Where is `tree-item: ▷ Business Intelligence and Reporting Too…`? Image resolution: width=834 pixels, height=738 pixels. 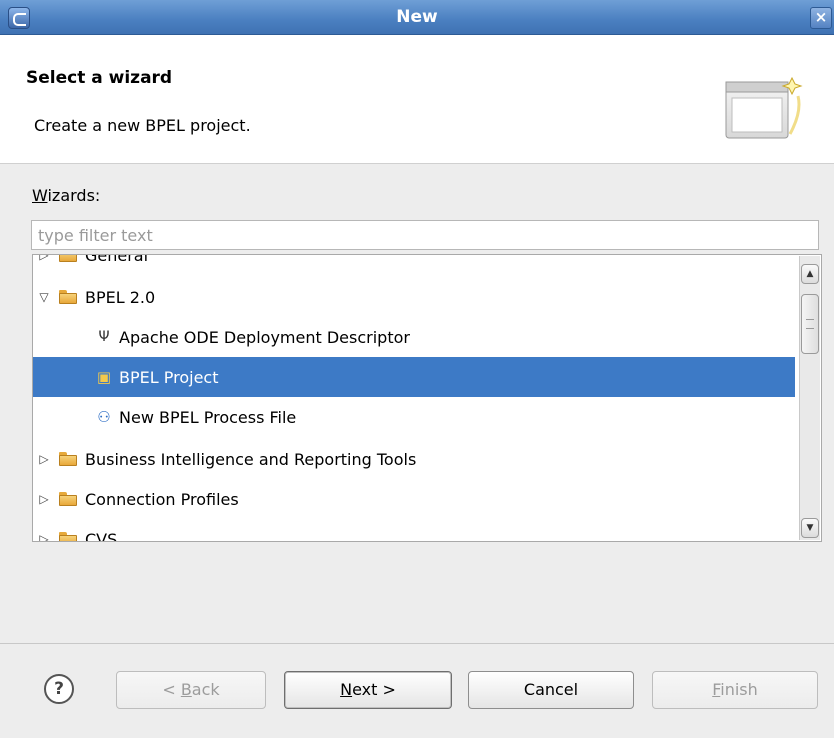 tree-item: ▷ Business Intelligence and Reporting Too… is located at coordinates (414, 459).